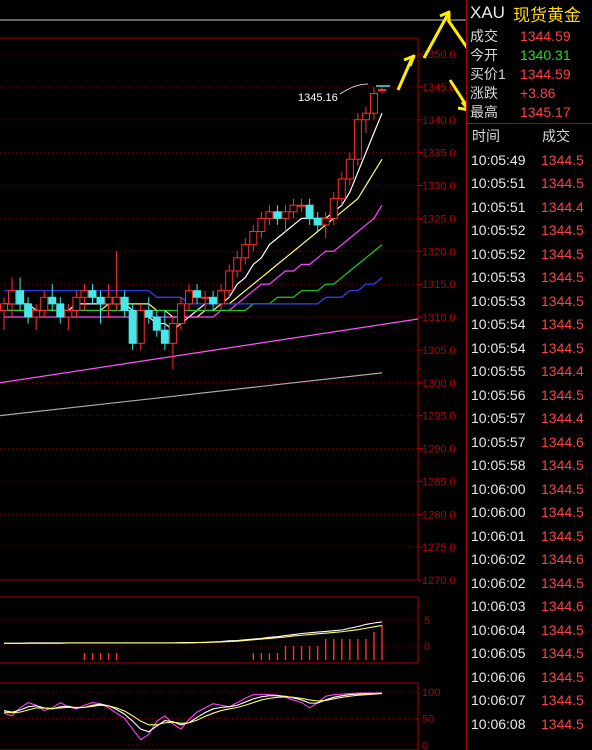  What do you see at coordinates (529, 724) in the screenshot?
I see `tick-row: 10:06:08 1344.5` at bounding box center [529, 724].